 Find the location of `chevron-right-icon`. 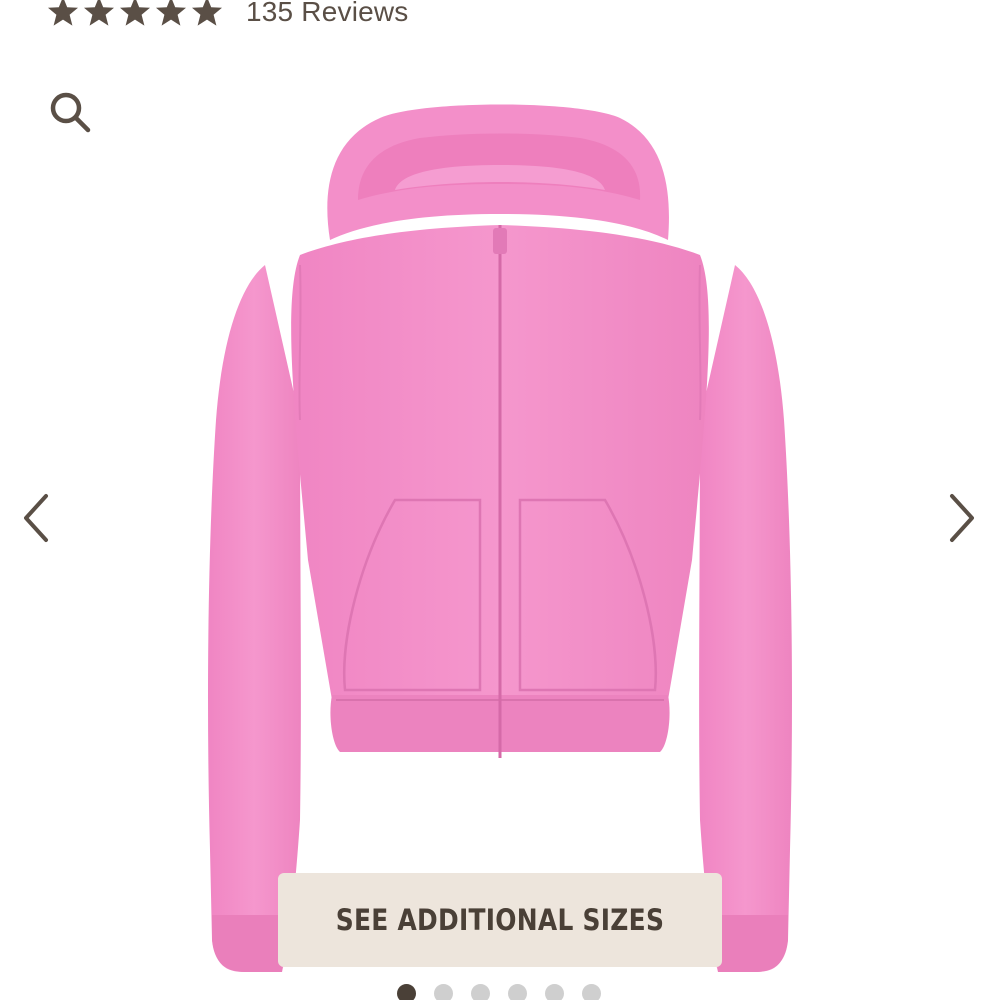

chevron-right-icon is located at coordinates (962, 518).